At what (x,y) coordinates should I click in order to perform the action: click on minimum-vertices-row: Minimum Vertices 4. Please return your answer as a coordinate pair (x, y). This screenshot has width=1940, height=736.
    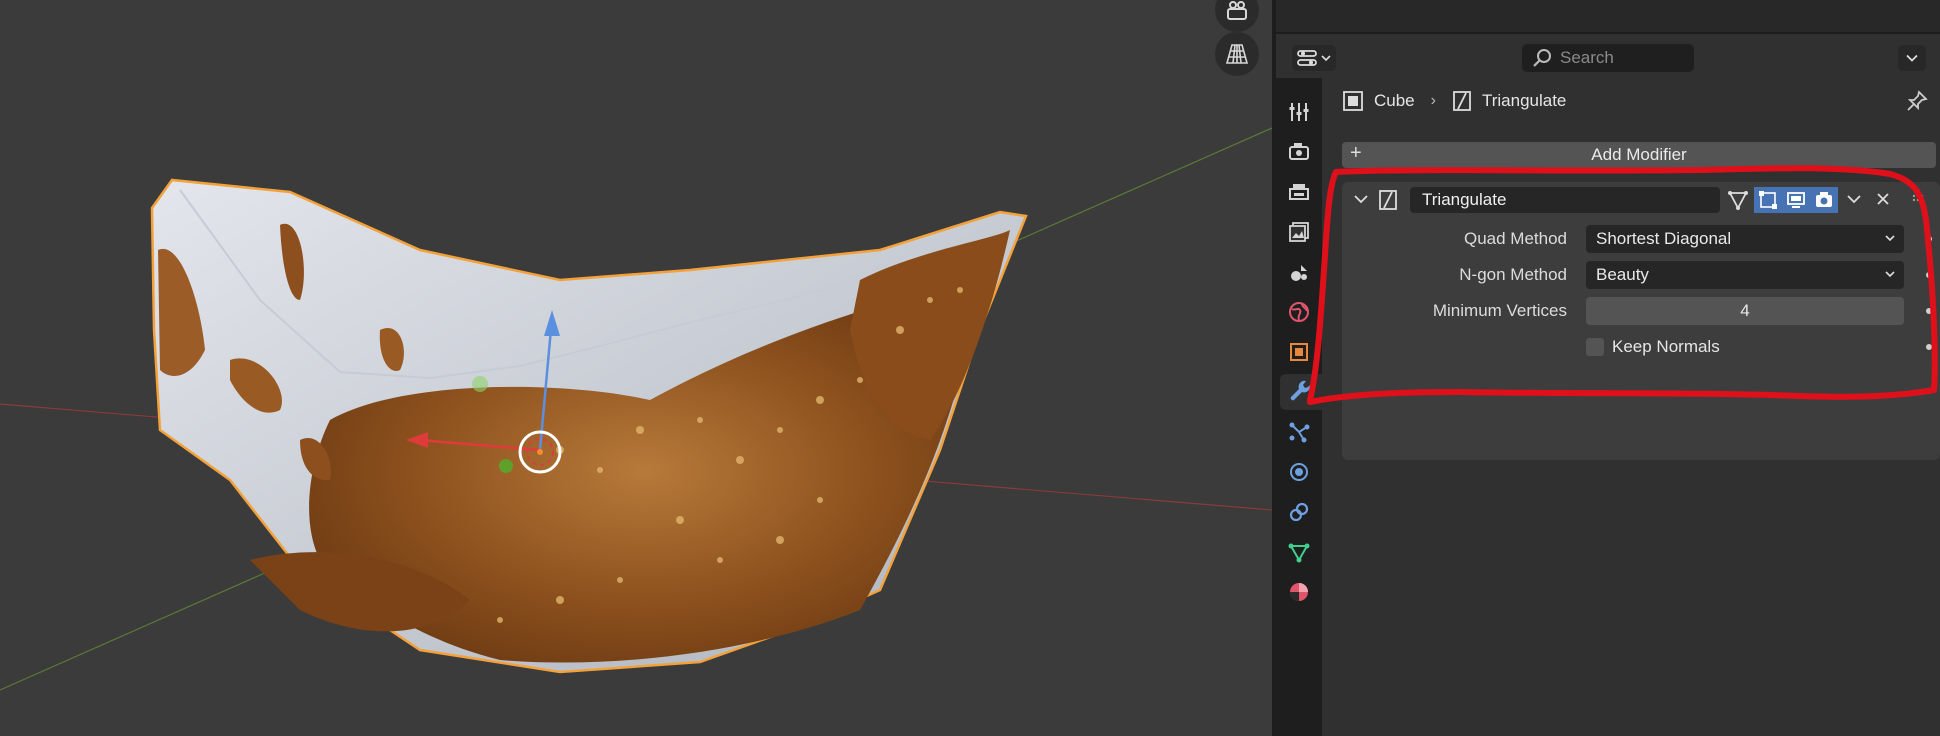
    Looking at the image, I should click on (1641, 311).